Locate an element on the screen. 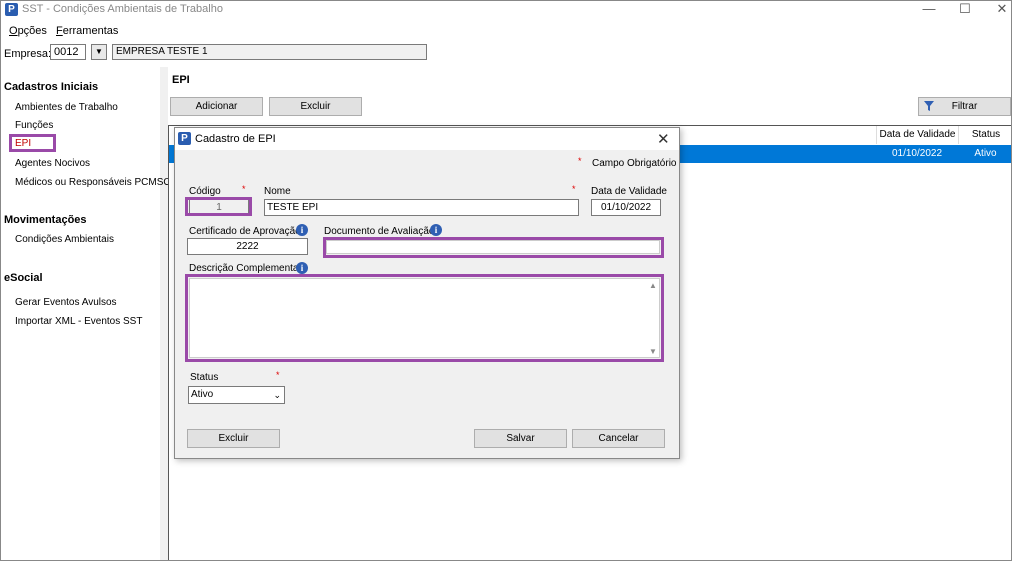 This screenshot has height=561, width=1012. descricao-highlight-box is located at coordinates (424, 318).